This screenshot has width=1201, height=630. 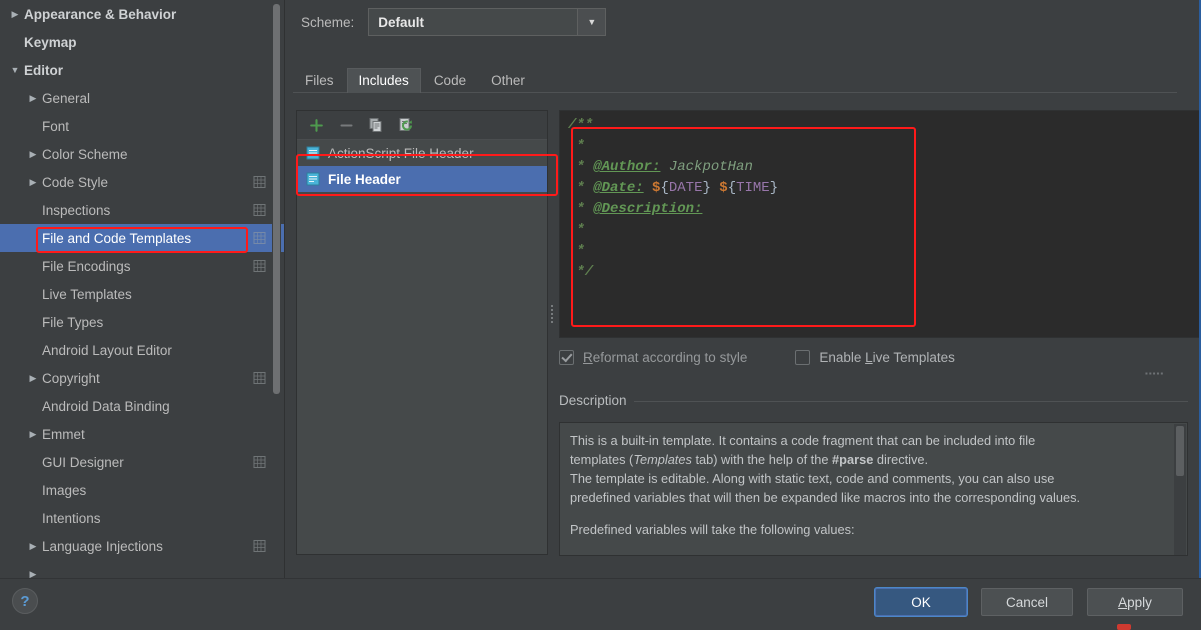 What do you see at coordinates (142, 14) in the screenshot?
I see `sidebar-item-appearance-behavior: ▶ Appearance & Behavior` at bounding box center [142, 14].